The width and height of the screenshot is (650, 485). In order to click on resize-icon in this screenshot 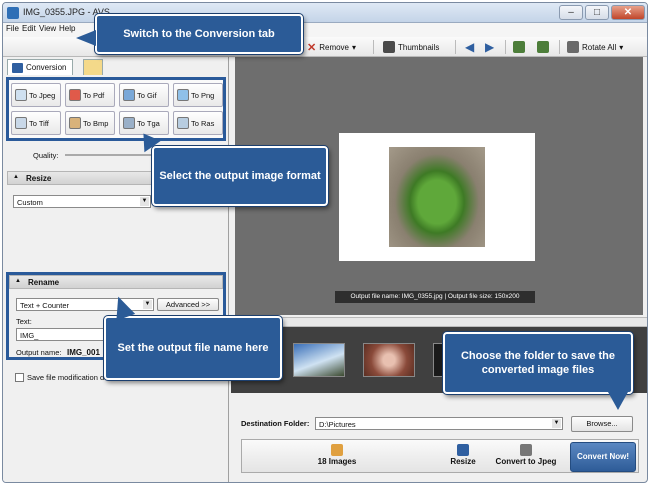, I will do `click(463, 450)`.